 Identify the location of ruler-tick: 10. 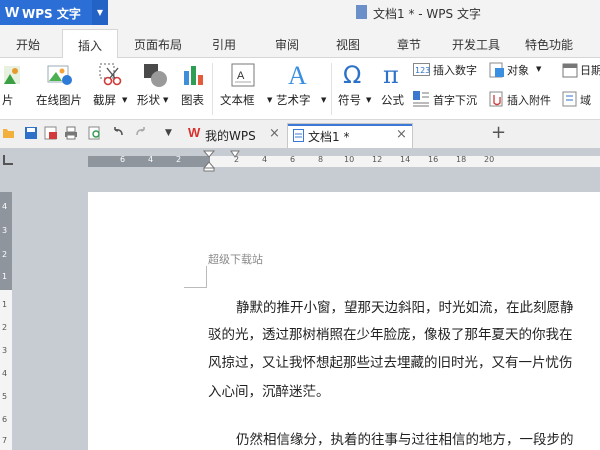
(349, 159).